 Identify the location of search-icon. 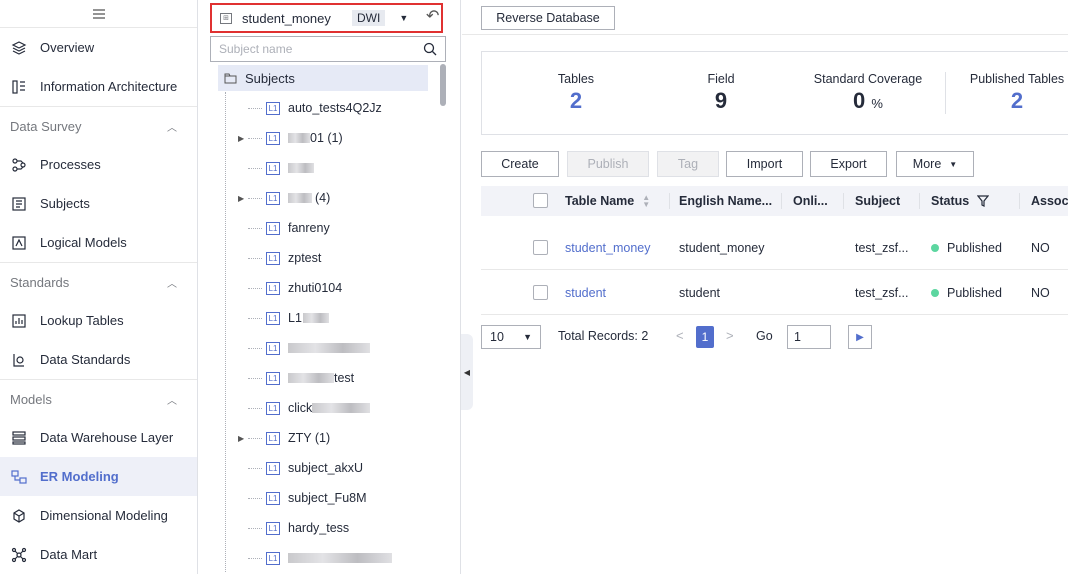
(430, 49).